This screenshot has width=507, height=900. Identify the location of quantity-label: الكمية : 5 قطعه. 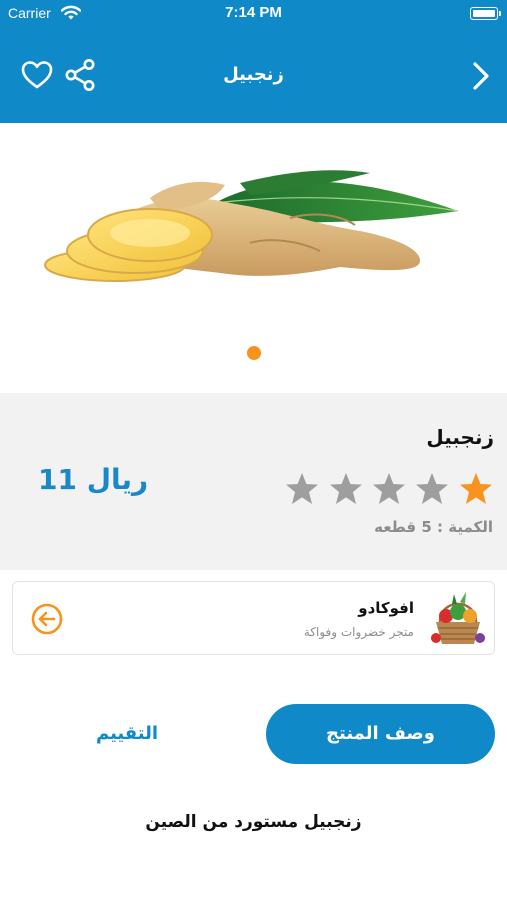
(433, 527).